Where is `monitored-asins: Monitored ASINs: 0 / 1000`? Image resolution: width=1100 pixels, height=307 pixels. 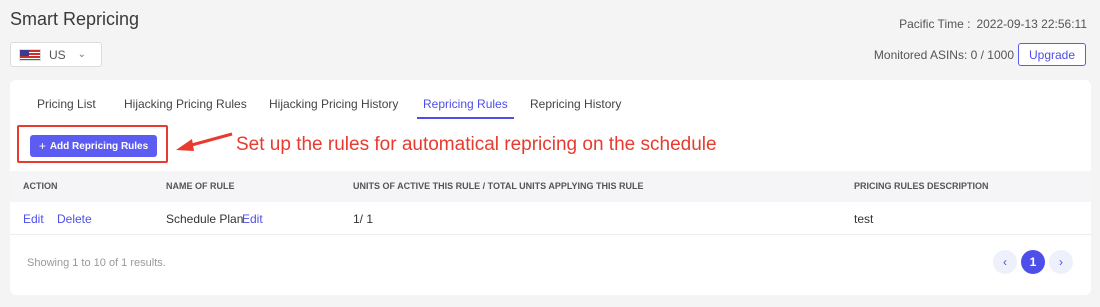
monitored-asins: Monitored ASINs: 0 / 1000 is located at coordinates (943, 55).